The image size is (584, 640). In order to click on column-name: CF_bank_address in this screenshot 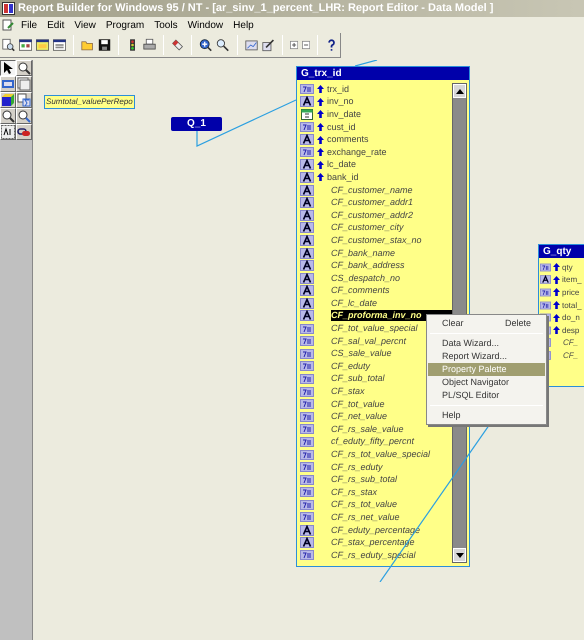, I will do `click(371, 266)`.